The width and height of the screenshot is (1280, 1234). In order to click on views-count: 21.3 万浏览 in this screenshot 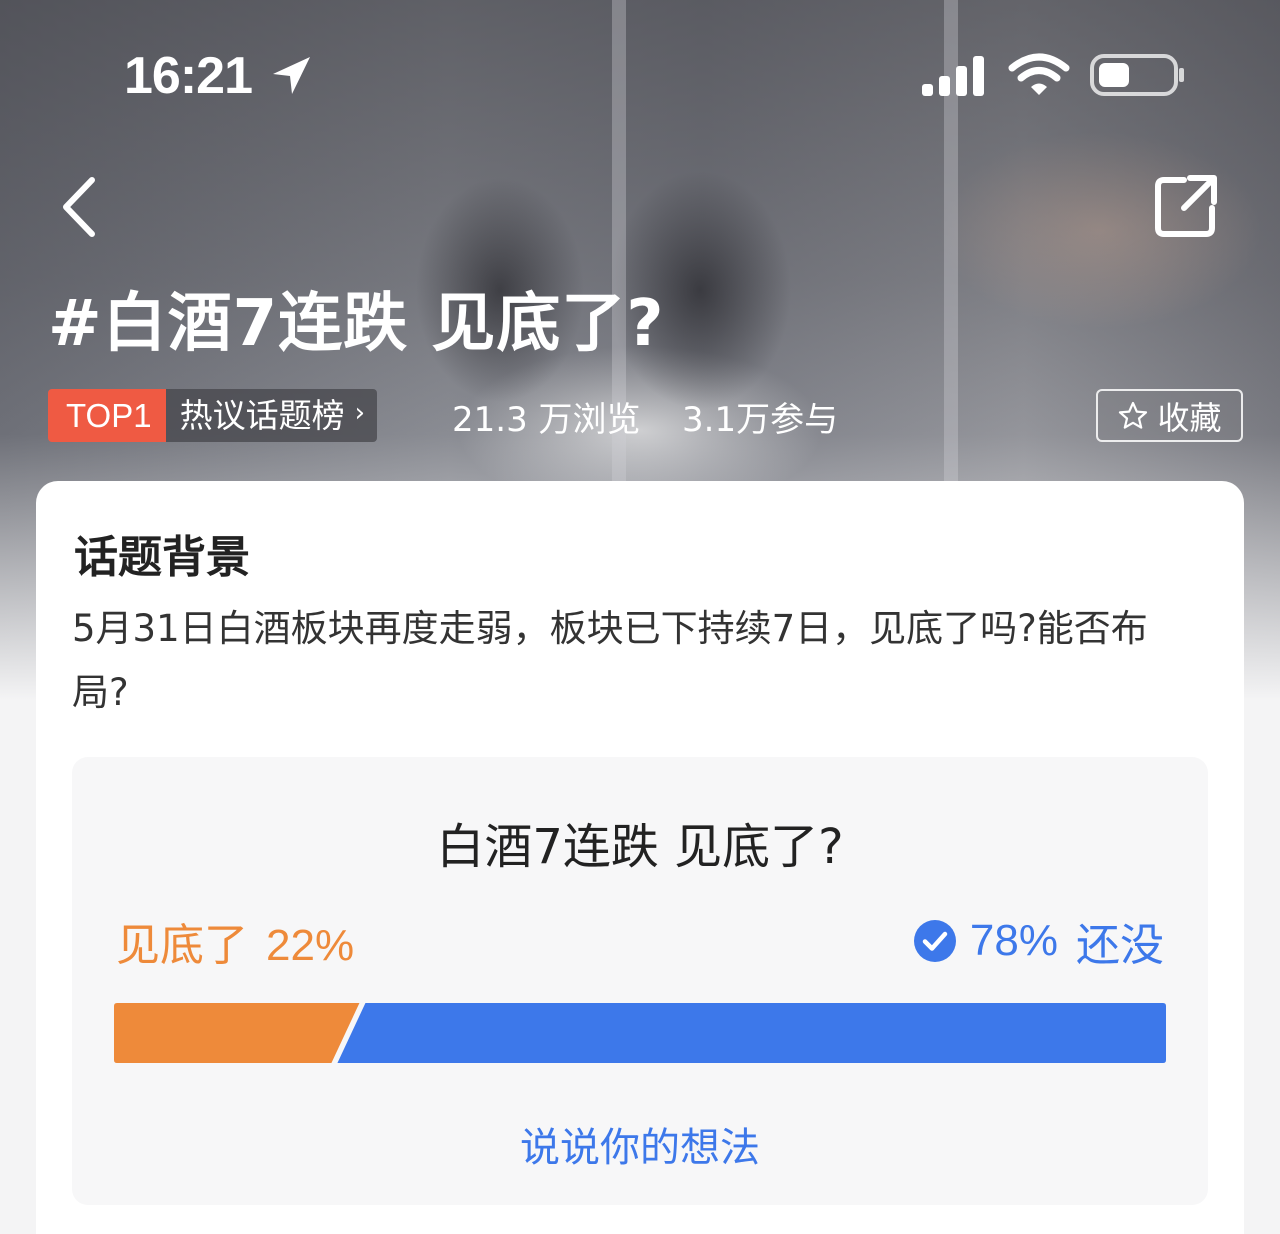, I will do `click(546, 420)`.